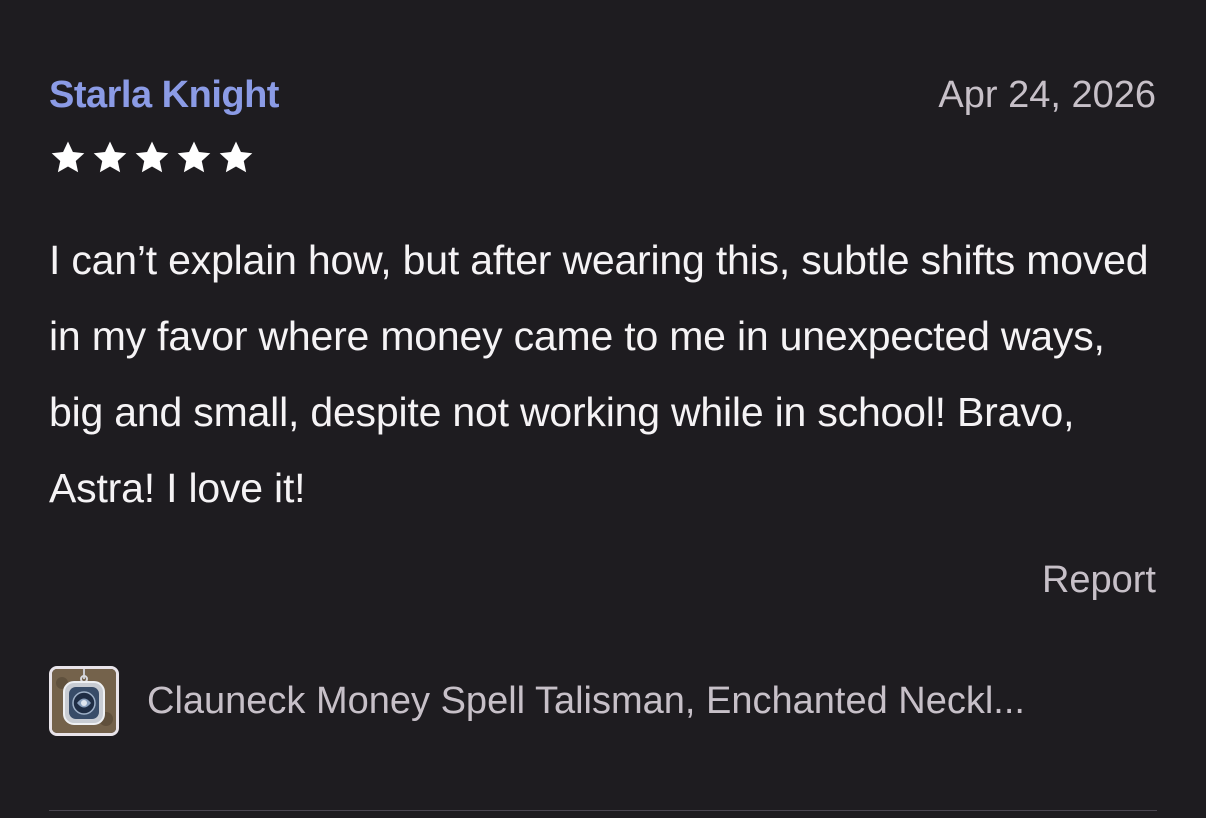 This screenshot has width=1206, height=818. Describe the element at coordinates (603, 810) in the screenshot. I see `divider` at that location.